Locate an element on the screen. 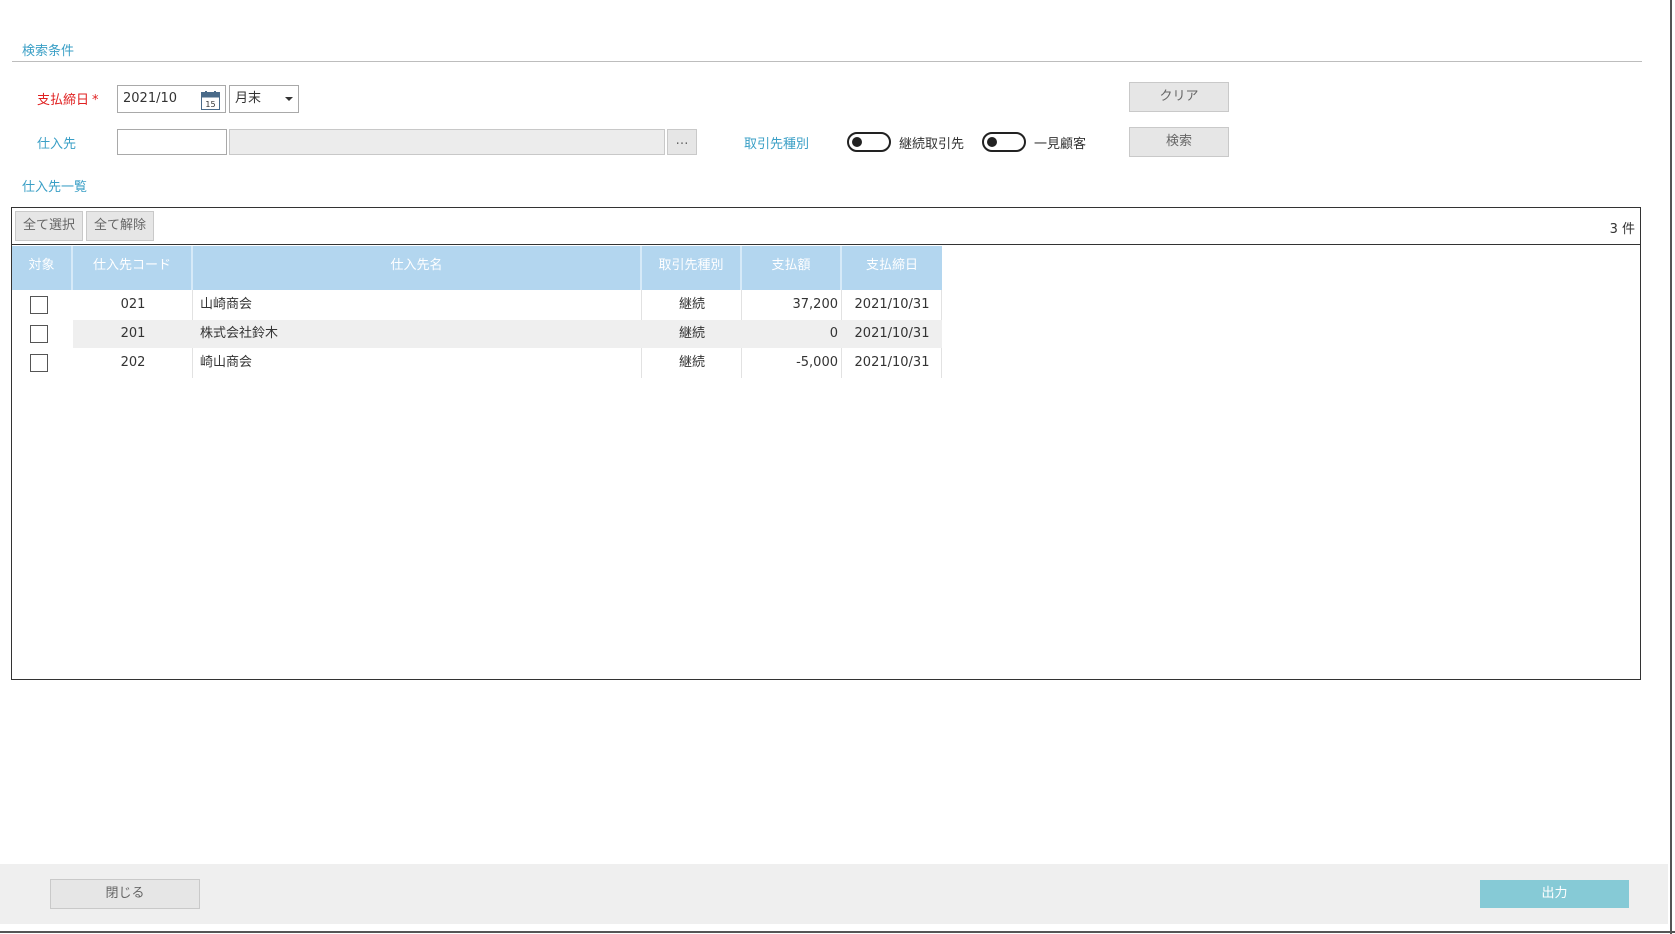  supplier-name-field is located at coordinates (447, 142).